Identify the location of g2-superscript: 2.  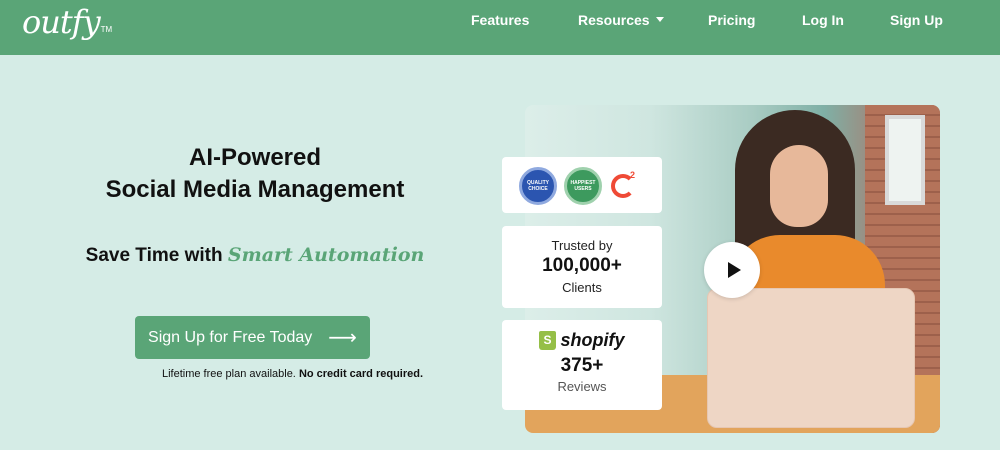
(632, 175).